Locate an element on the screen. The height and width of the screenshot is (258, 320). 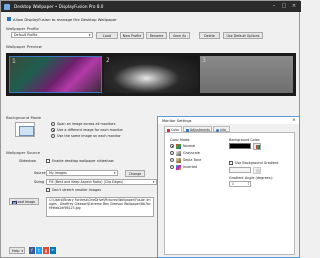
twitter-icon: t is located at coordinates (39, 250).